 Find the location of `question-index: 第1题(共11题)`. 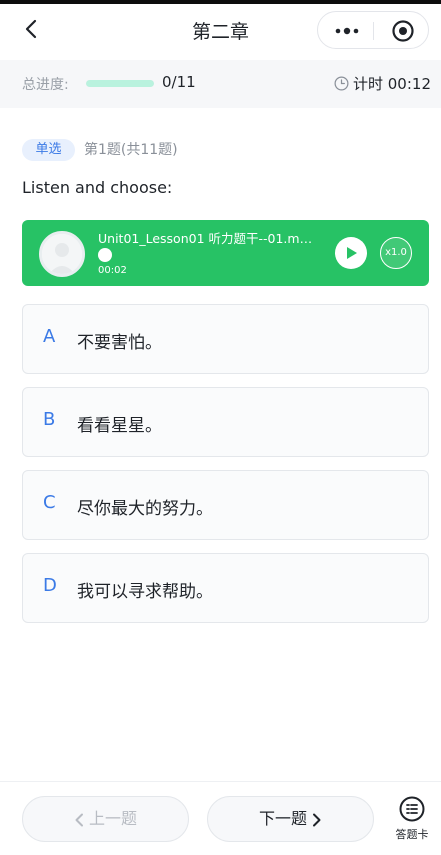

question-index: 第1题(共11题) is located at coordinates (131, 150).